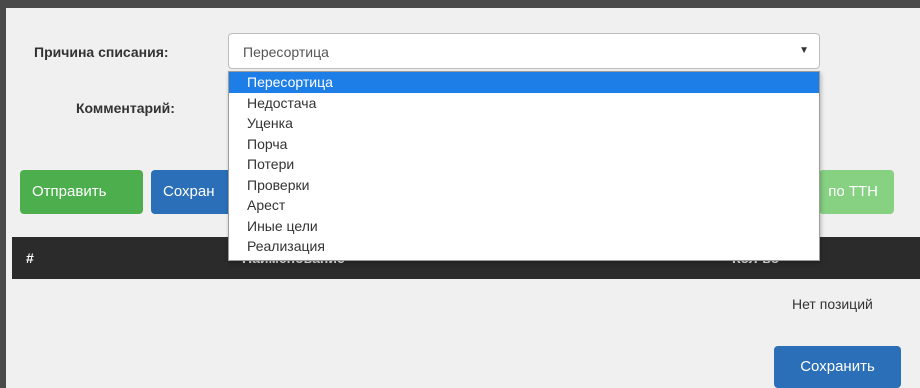 This screenshot has width=920, height=388. Describe the element at coordinates (193, 192) in the screenshot. I see `save-button: Сохран` at that location.